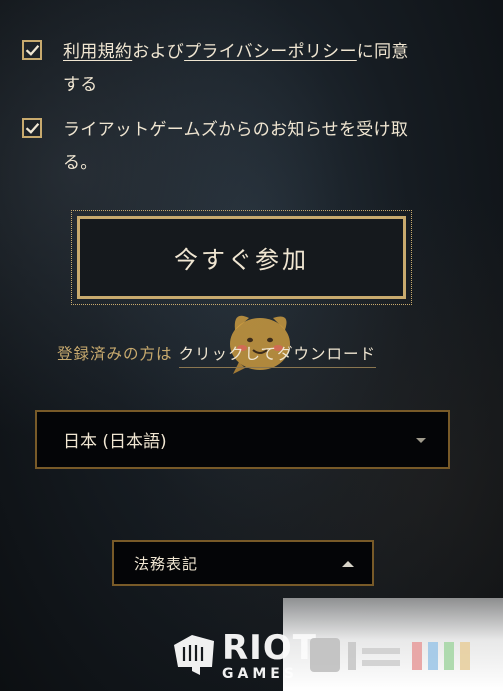 This screenshot has height=691, width=503. Describe the element at coordinates (236, 69) in the screenshot. I see `terms-consent-text: 利用規約およびプライバシーポリシーに同意する` at that location.